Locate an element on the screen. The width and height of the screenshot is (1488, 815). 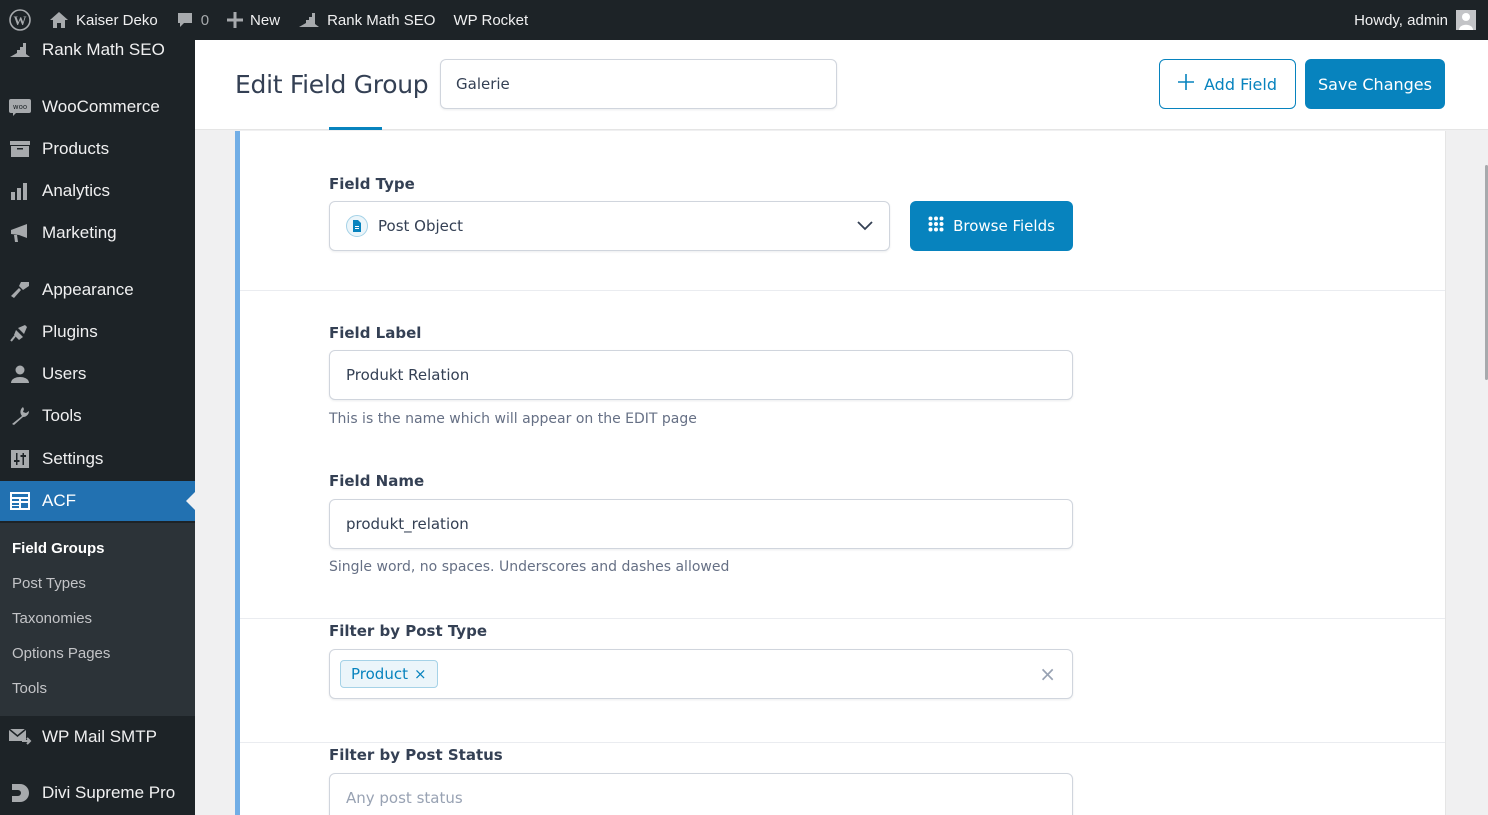
wordpress-logo-icon: W is located at coordinates (20, 20).